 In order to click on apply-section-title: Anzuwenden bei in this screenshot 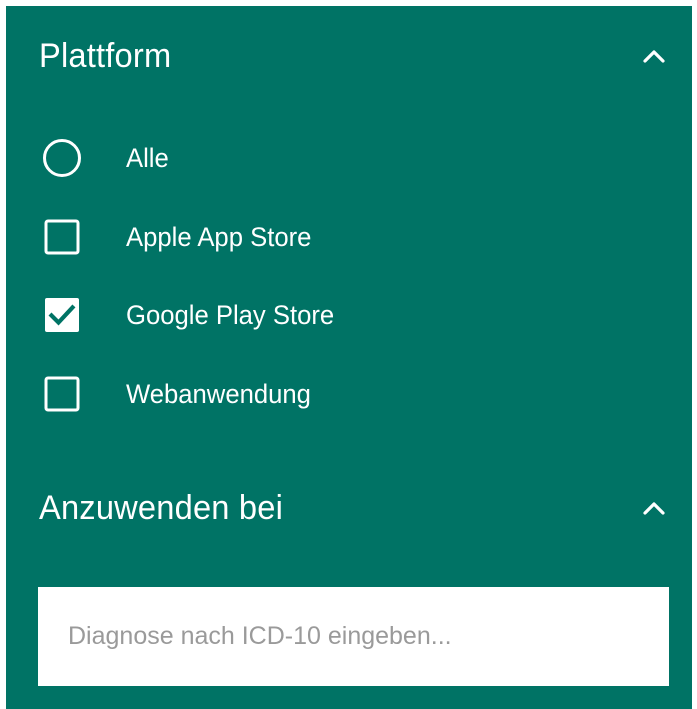, I will do `click(161, 507)`.